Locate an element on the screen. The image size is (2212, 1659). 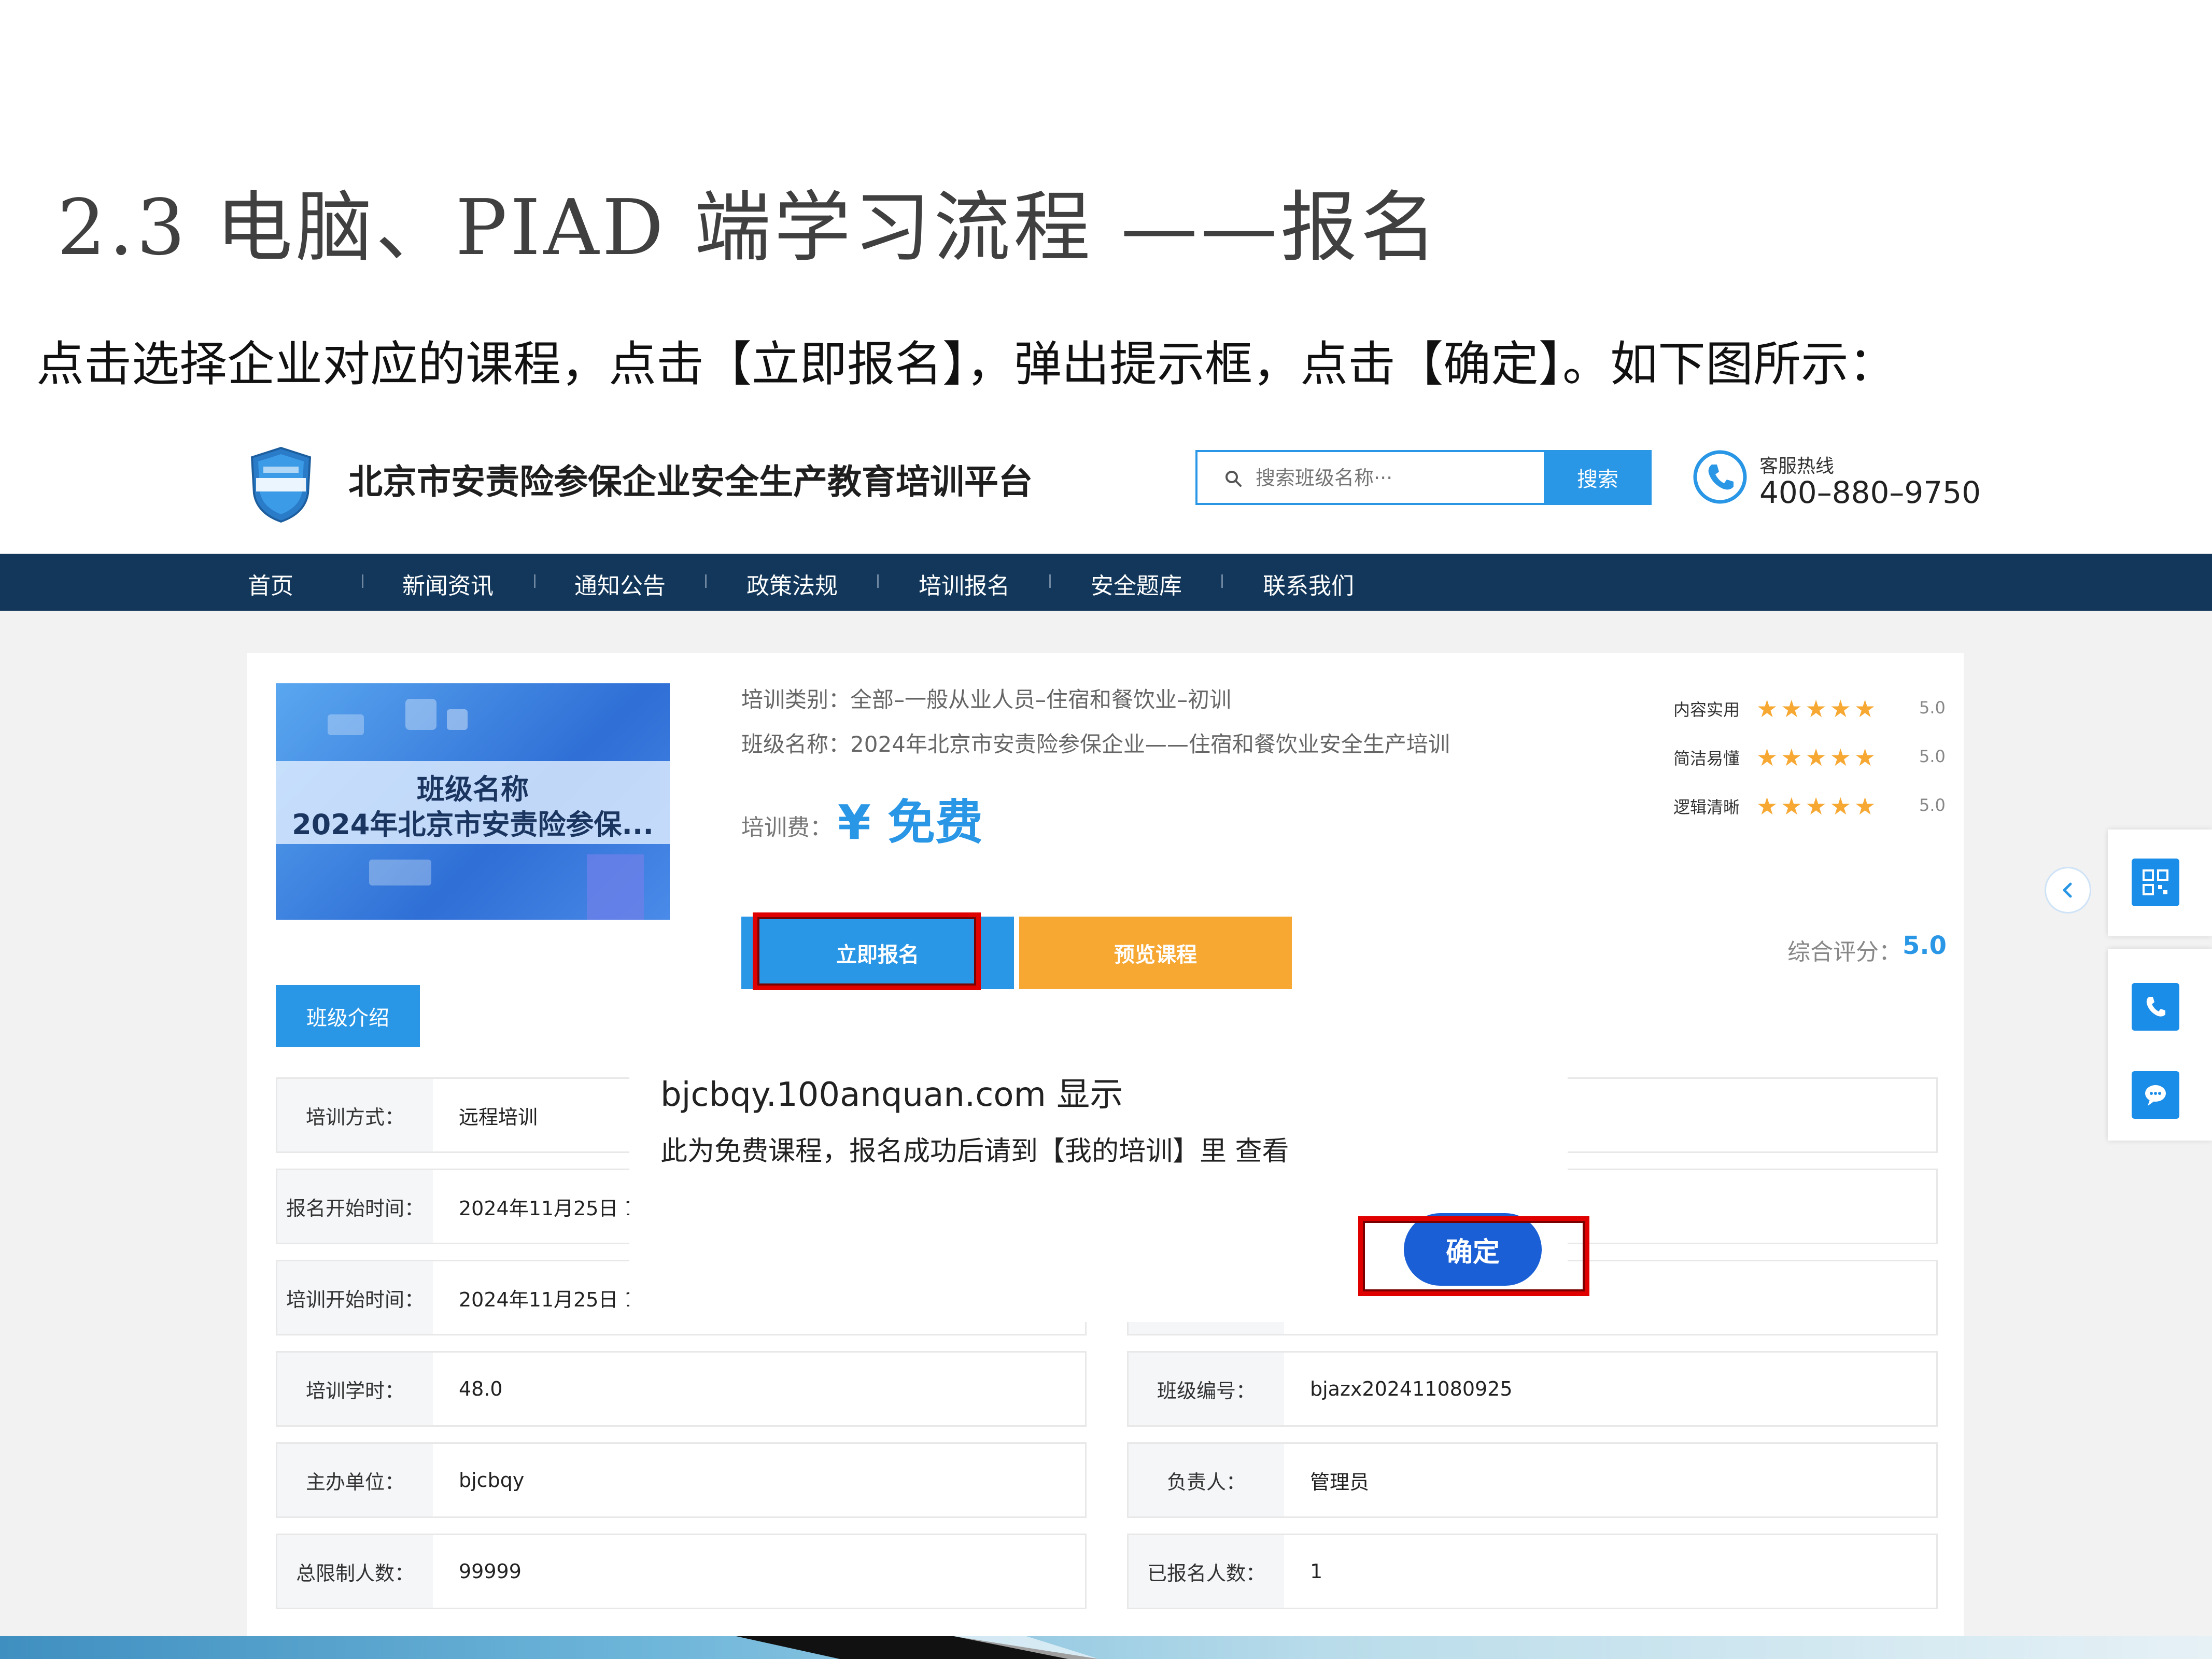
course-class-name: 班级名称：2024年北京市安责险参保企业——住宿和餐饮业安全生产培训 is located at coordinates (1095, 744).